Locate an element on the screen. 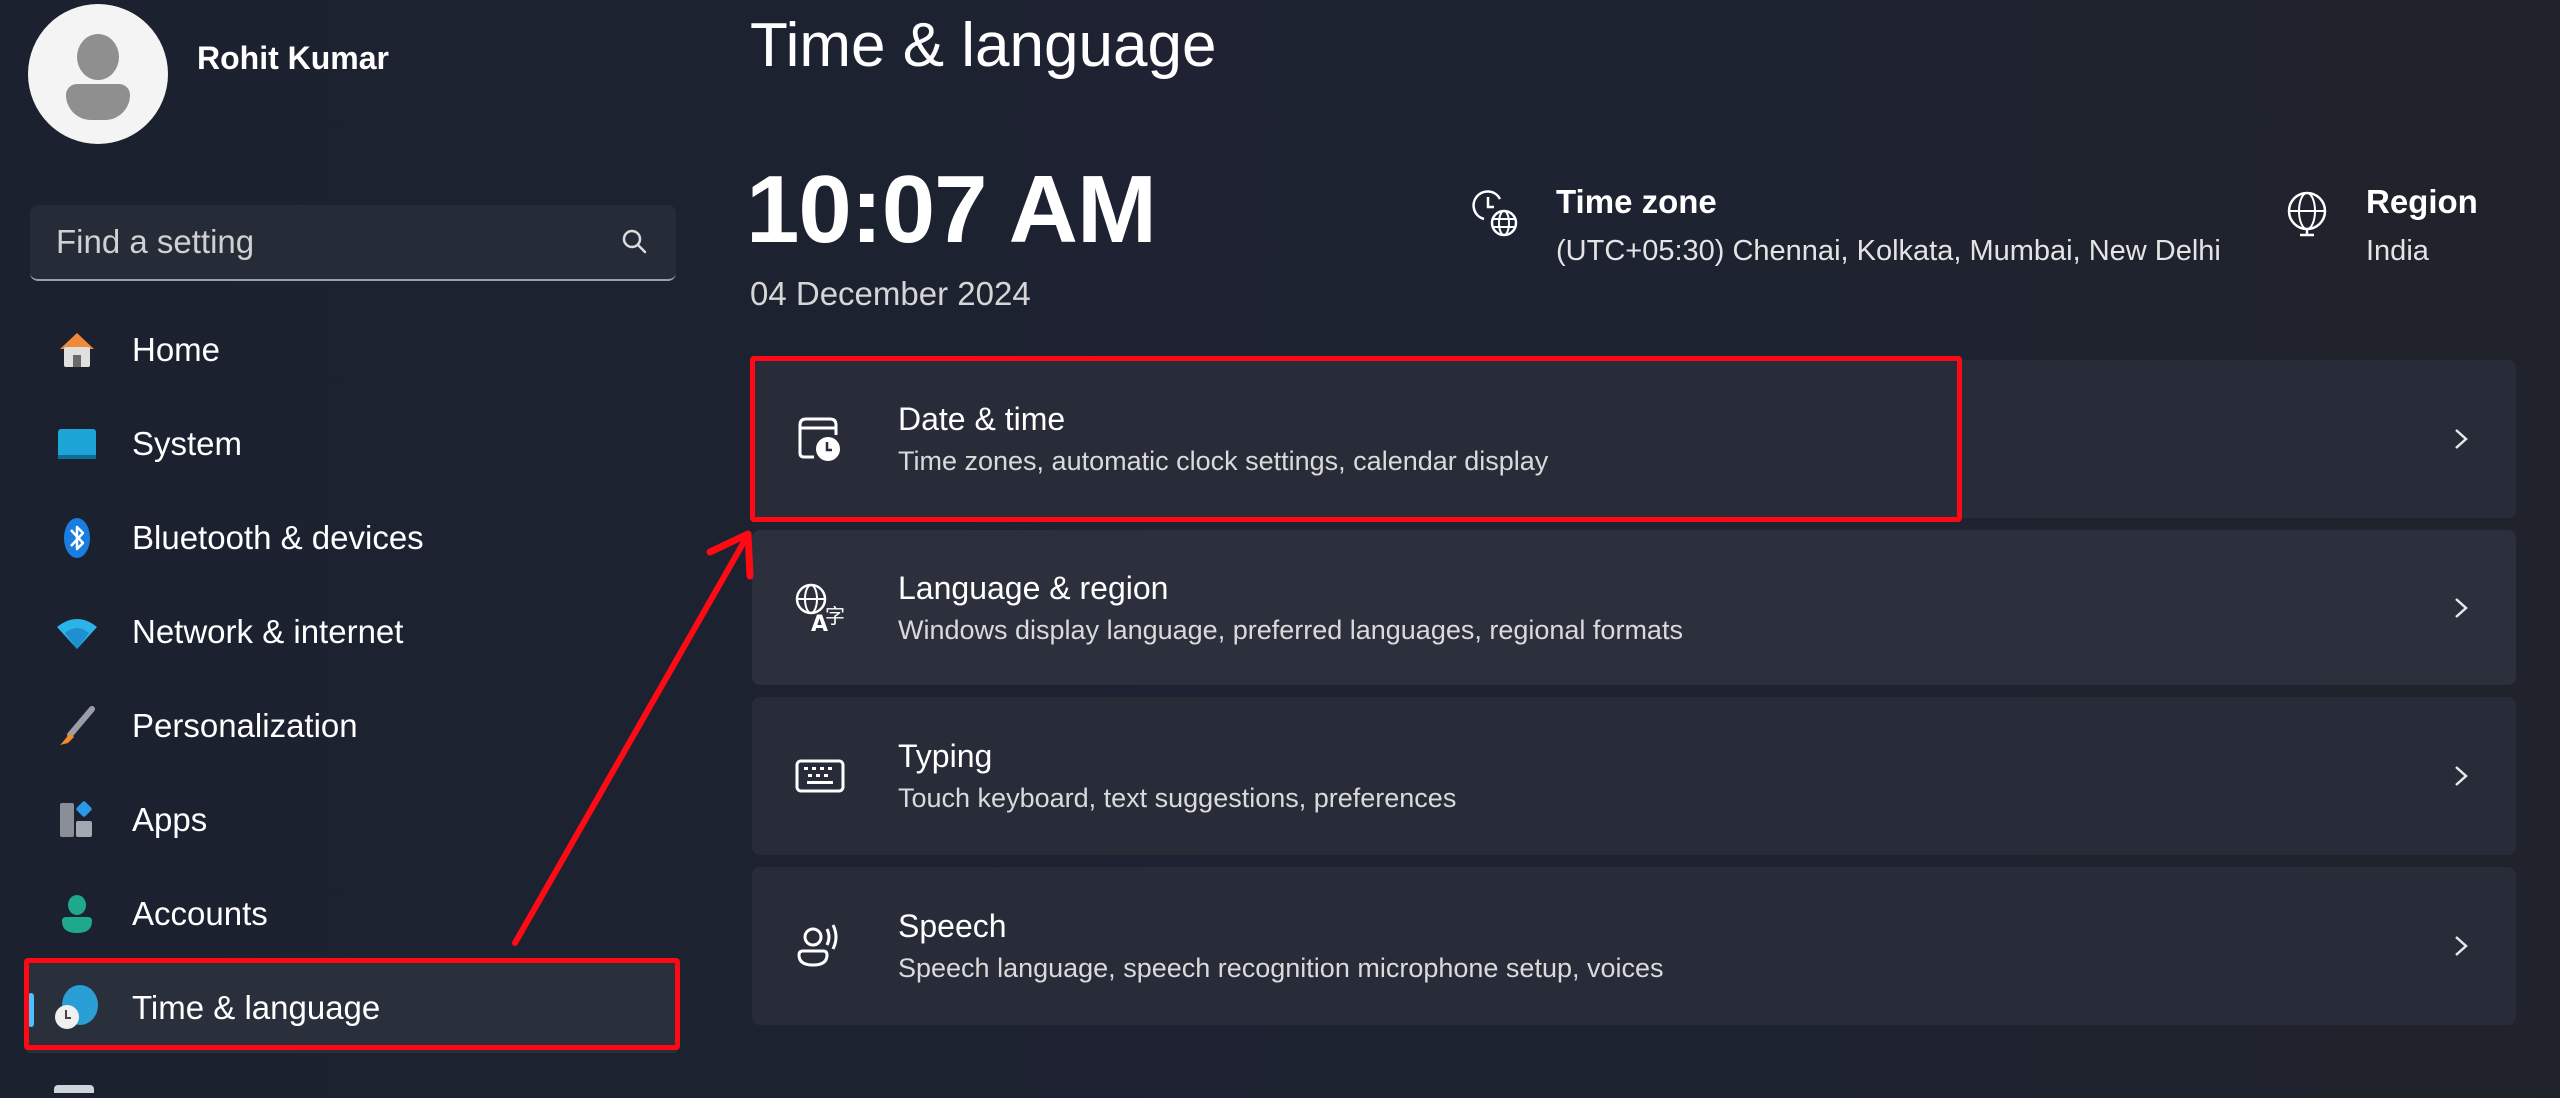  speech-icon is located at coordinates (820, 946).